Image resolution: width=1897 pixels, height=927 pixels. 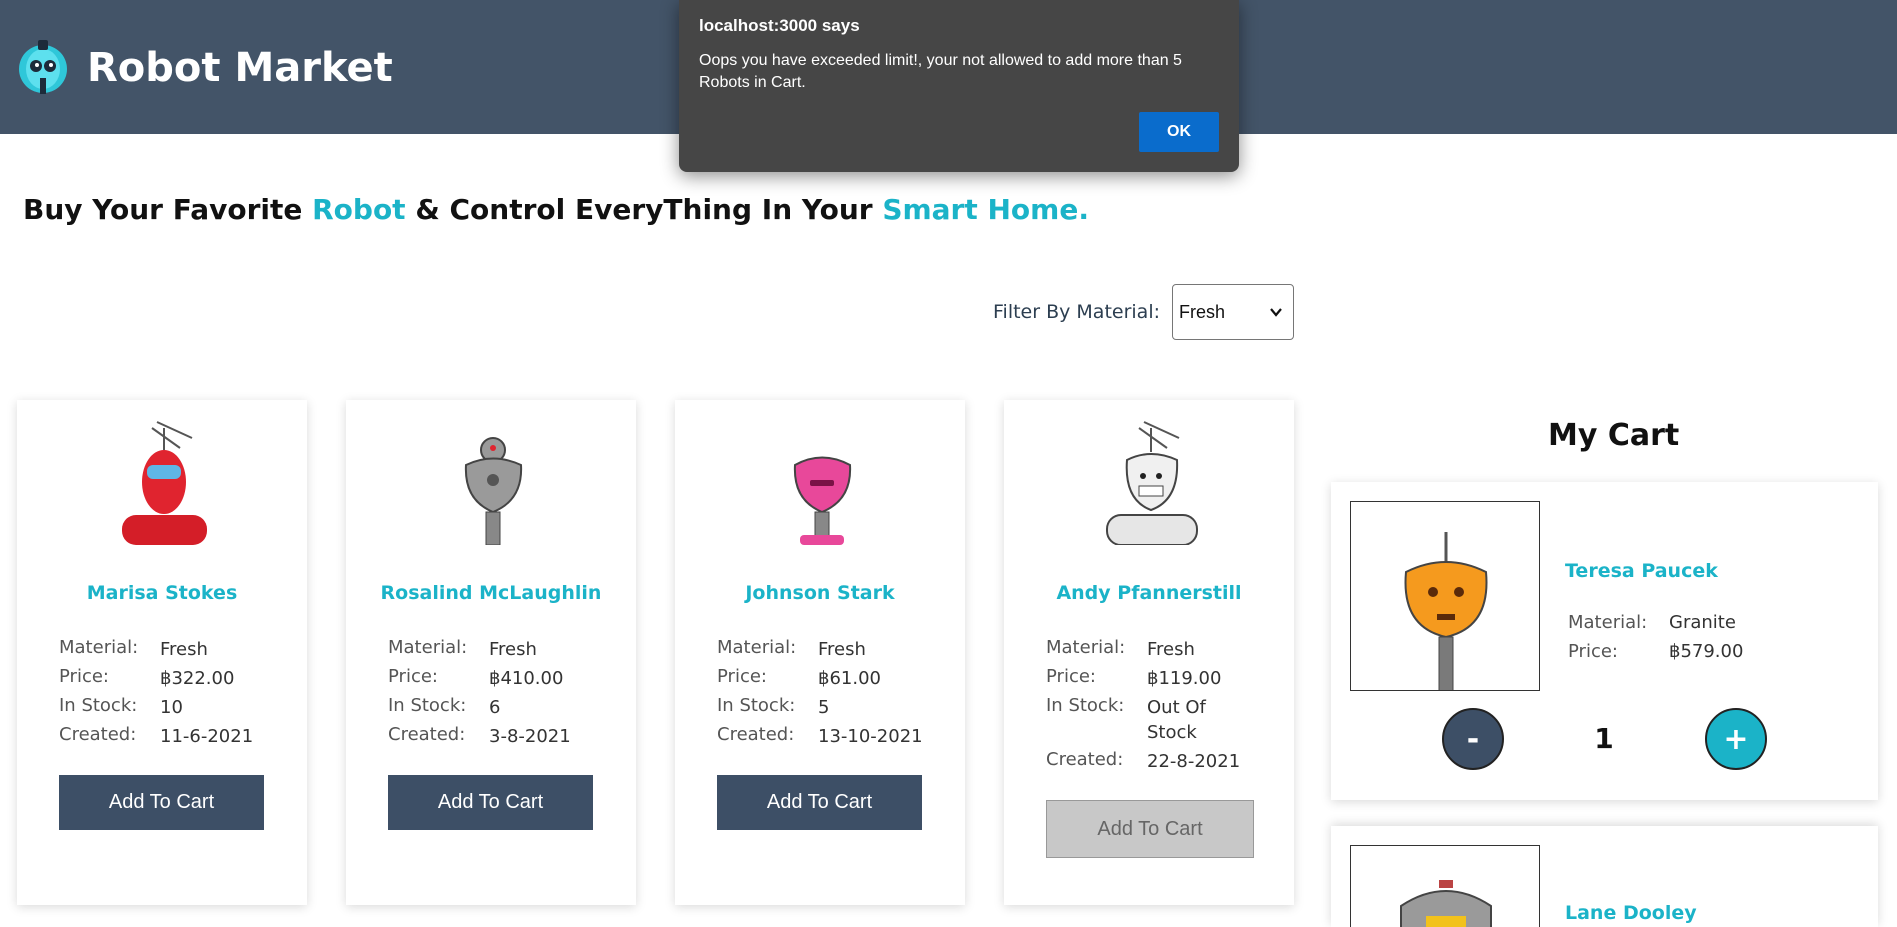 What do you see at coordinates (1202, 311) in the screenshot?
I see `filter-selected-value: Fresh` at bounding box center [1202, 311].